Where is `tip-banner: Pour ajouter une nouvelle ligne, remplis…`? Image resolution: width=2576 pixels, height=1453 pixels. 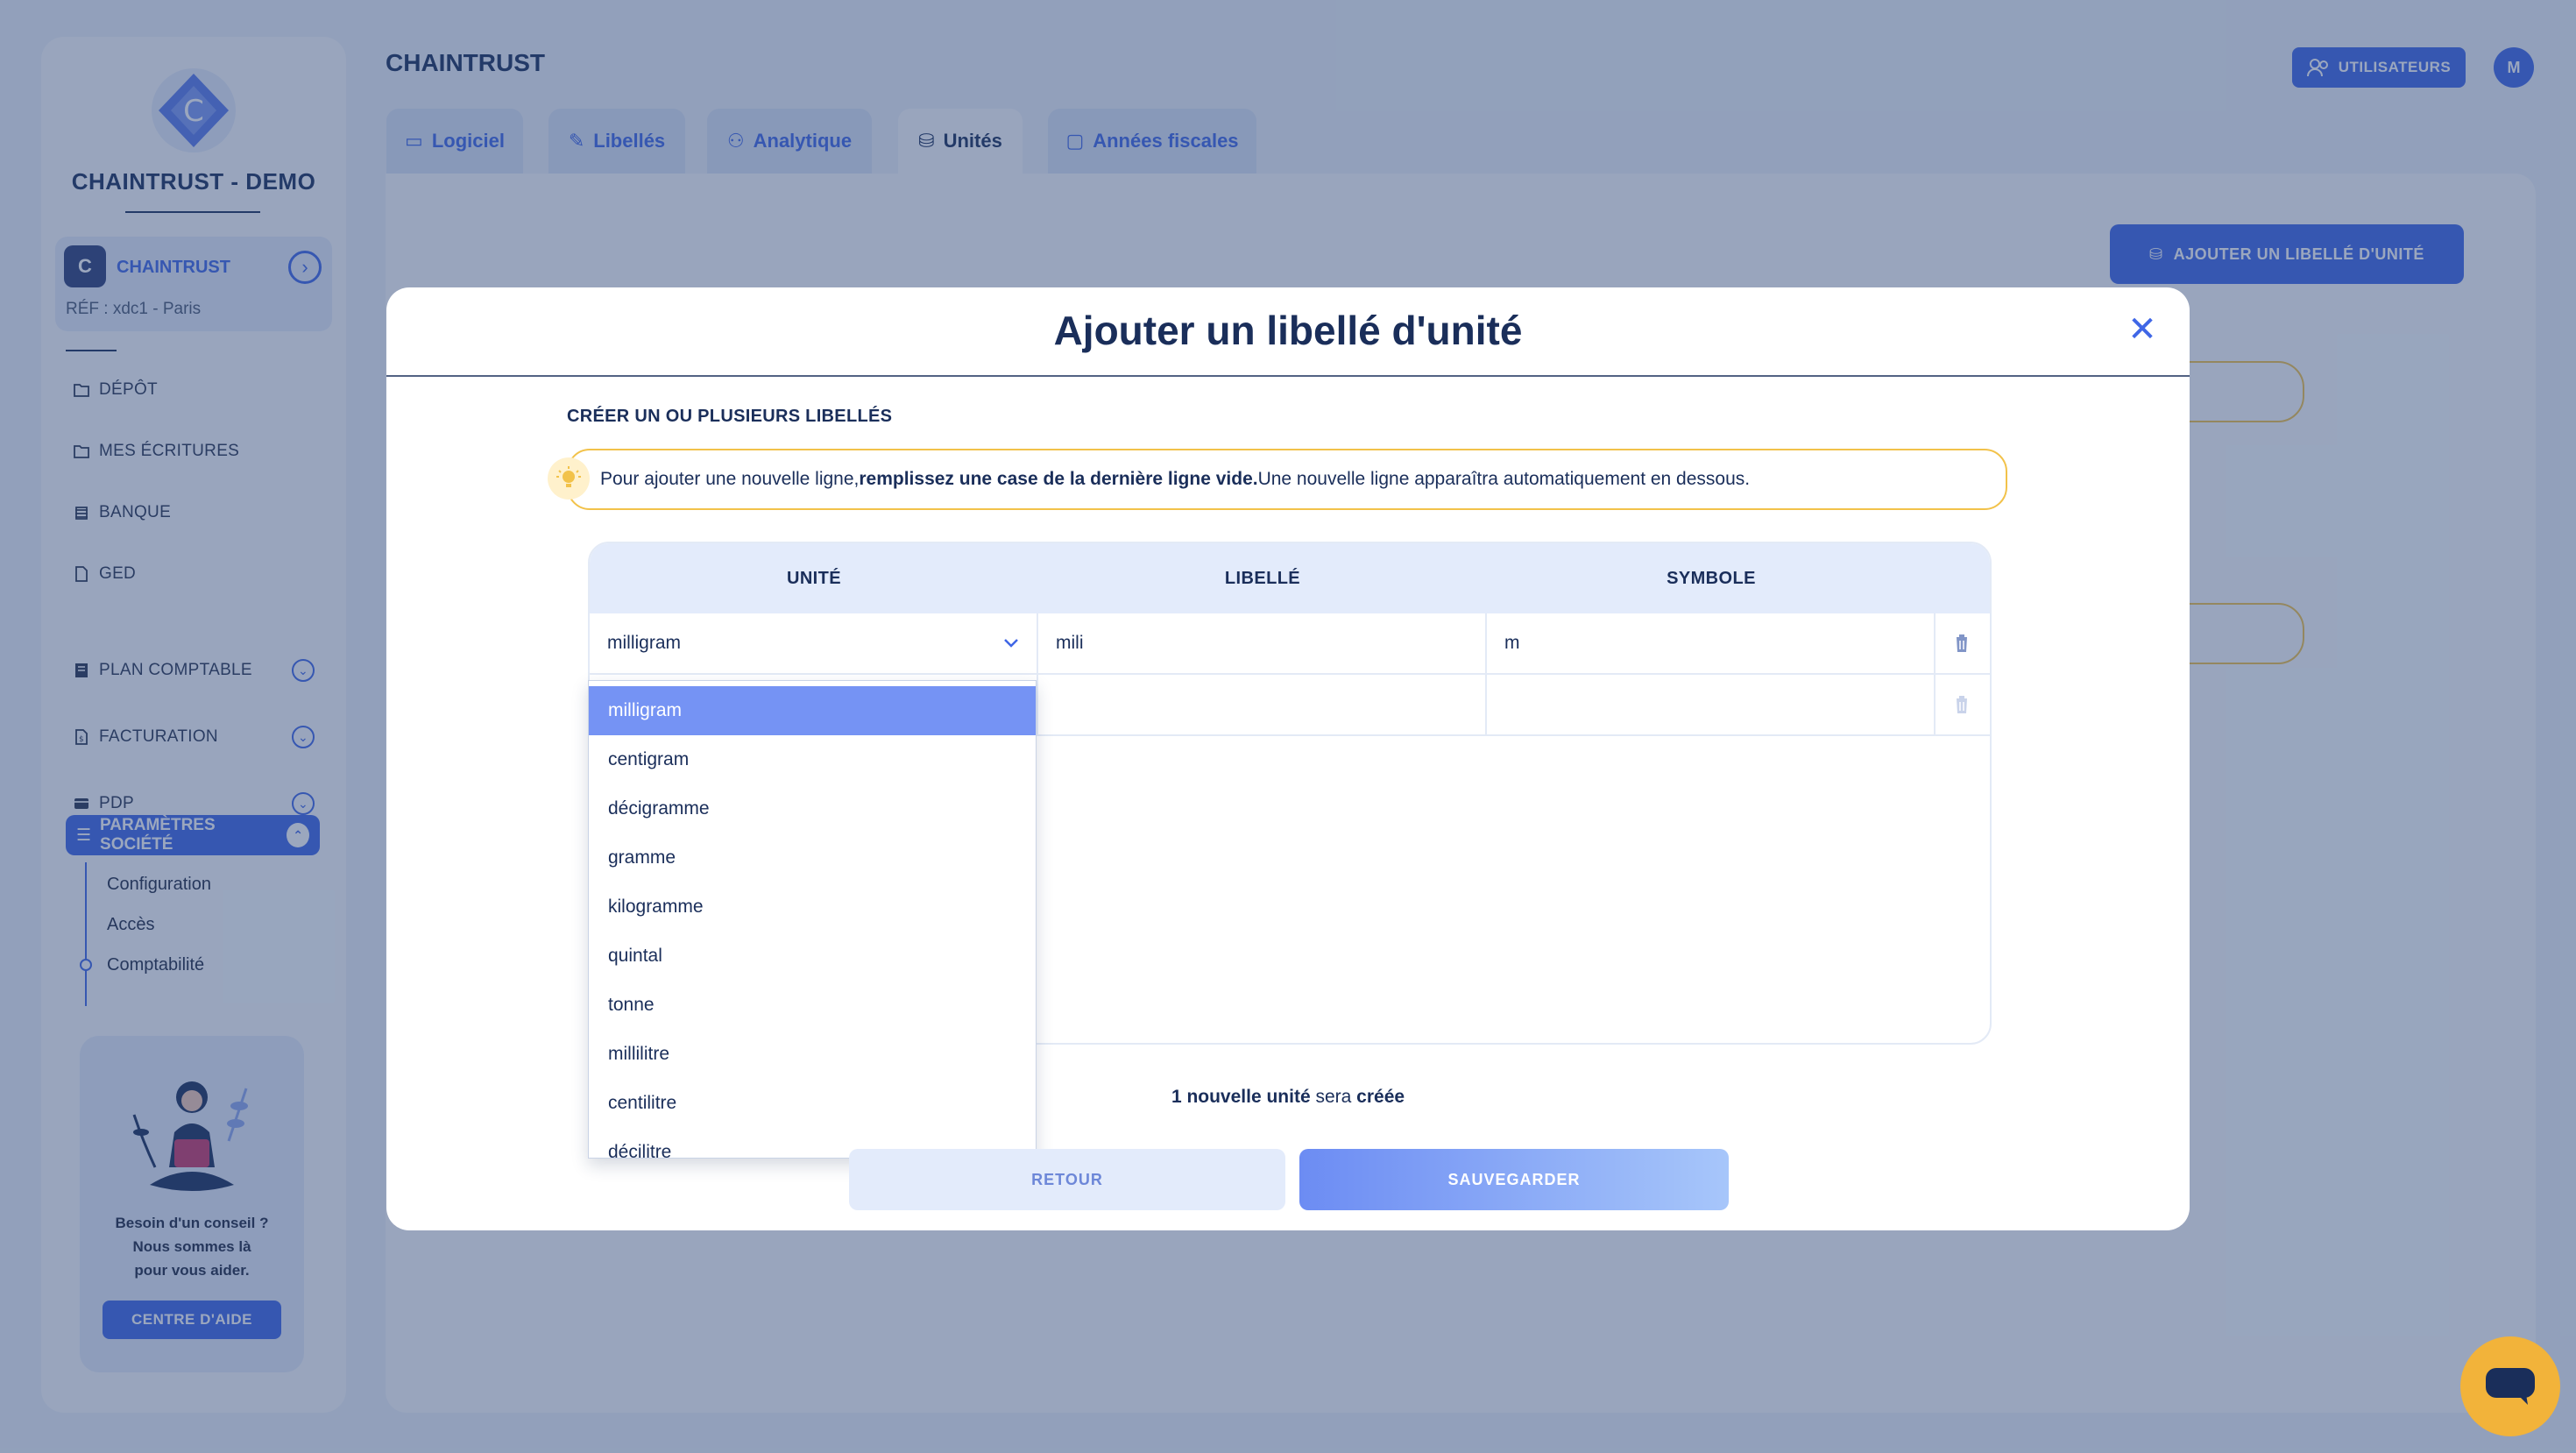
tip-banner: Pour ajouter une nouvelle ligne, remplis… is located at coordinates (1287, 479).